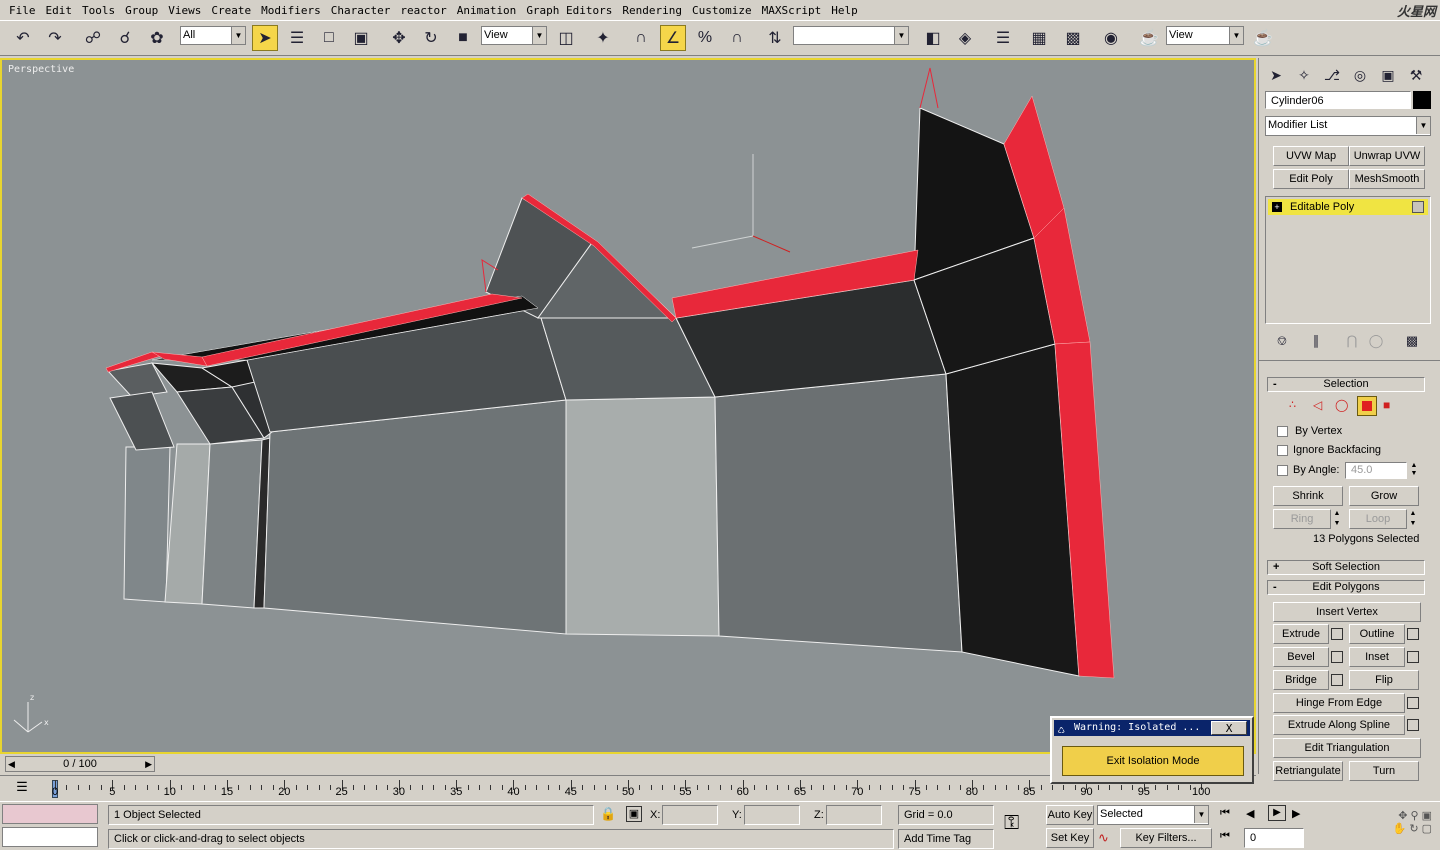 Image resolution: width=1440 pixels, height=850 pixels. Describe the element at coordinates (851, 35) in the screenshot. I see `named-selection-dropdown: ▼` at that location.